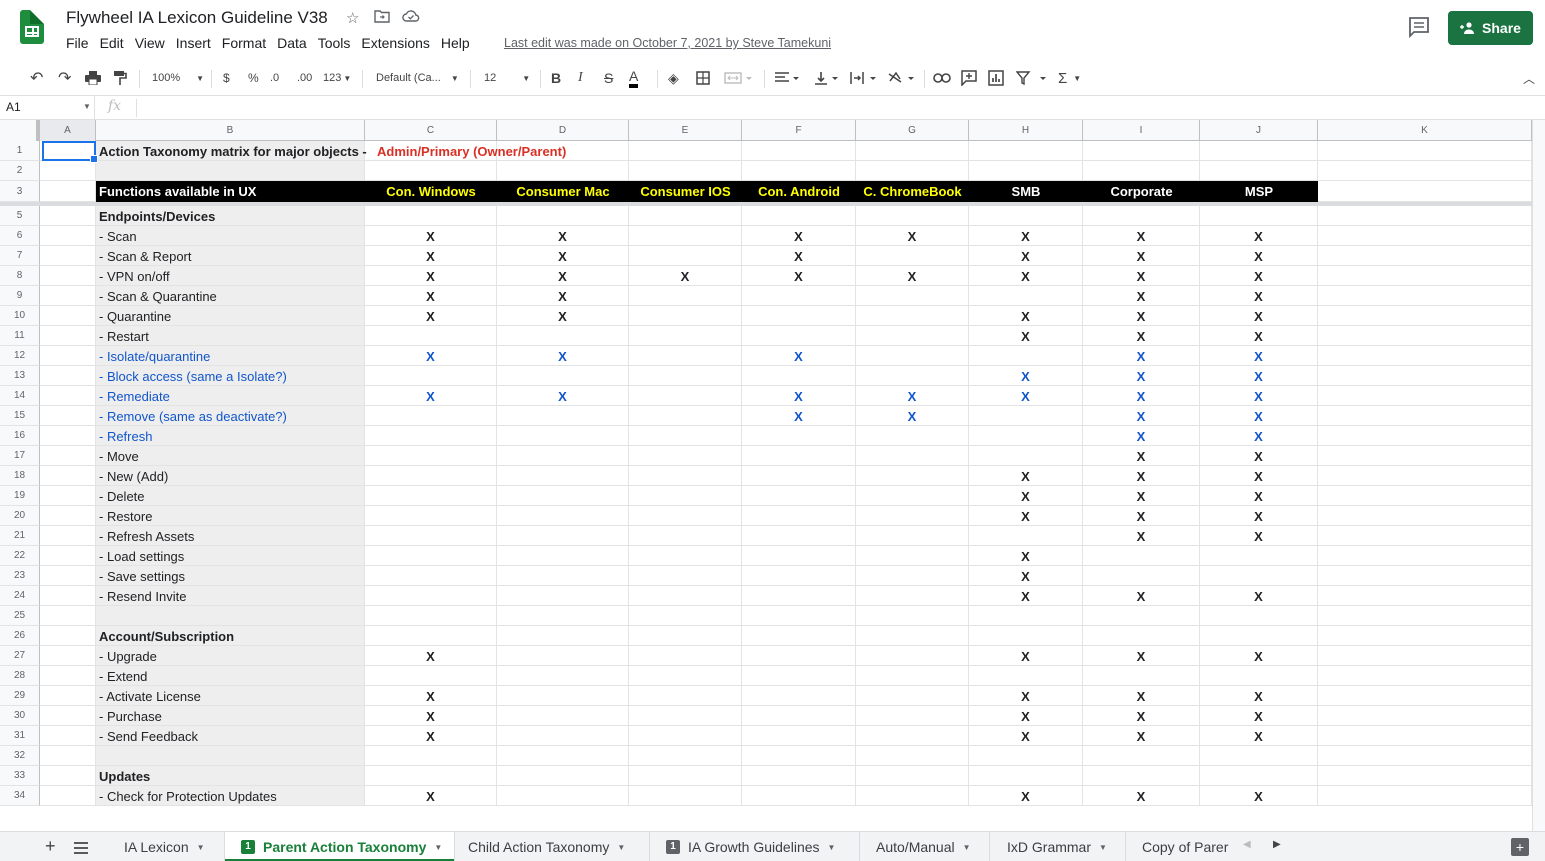  What do you see at coordinates (230, 436) in the screenshot?
I see `row-label-cell: - Refresh` at bounding box center [230, 436].